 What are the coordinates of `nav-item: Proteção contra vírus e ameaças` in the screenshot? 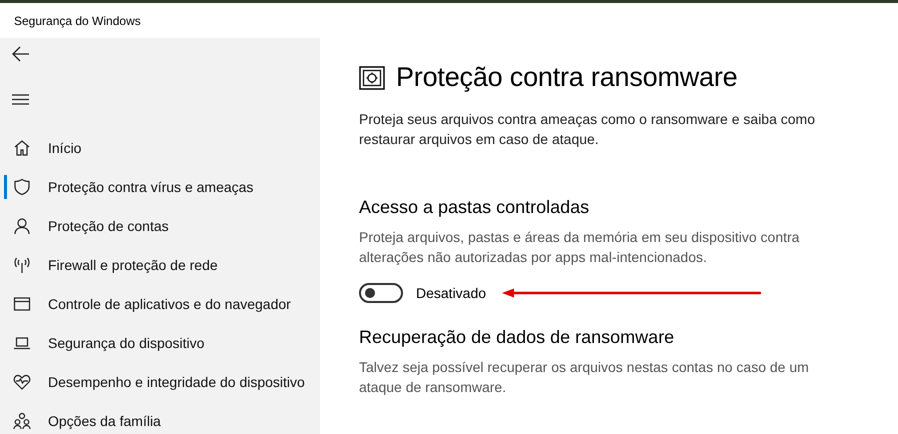 It's located at (160, 186).